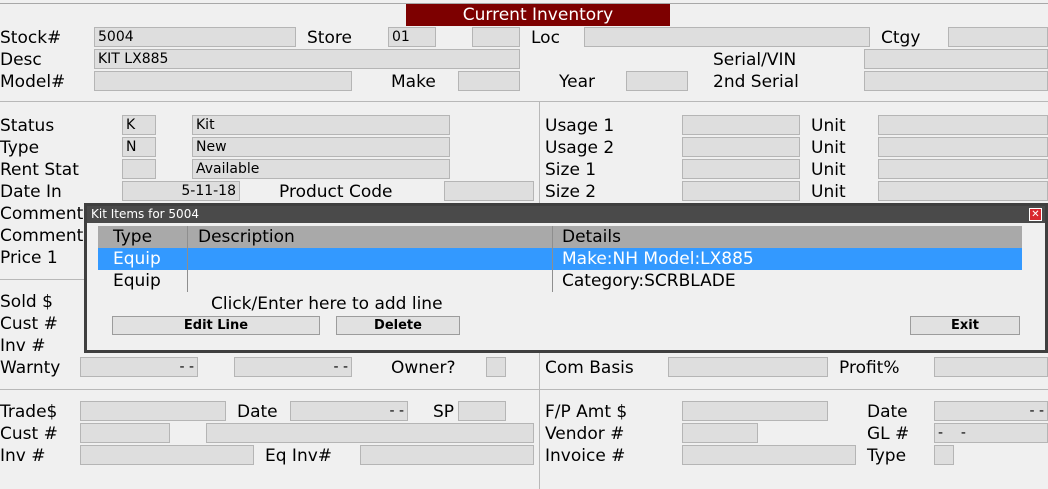  What do you see at coordinates (991, 367) in the screenshot?
I see `profit-field` at bounding box center [991, 367].